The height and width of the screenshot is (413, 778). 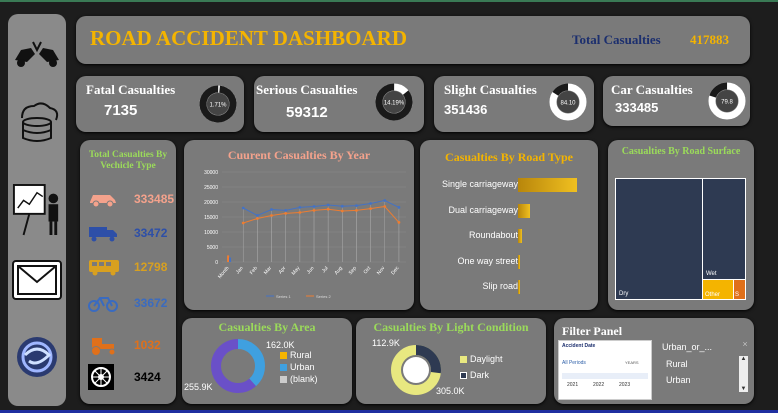 What do you see at coordinates (394, 102) in the screenshot?
I see `kpi-donut: 14.19%` at bounding box center [394, 102].